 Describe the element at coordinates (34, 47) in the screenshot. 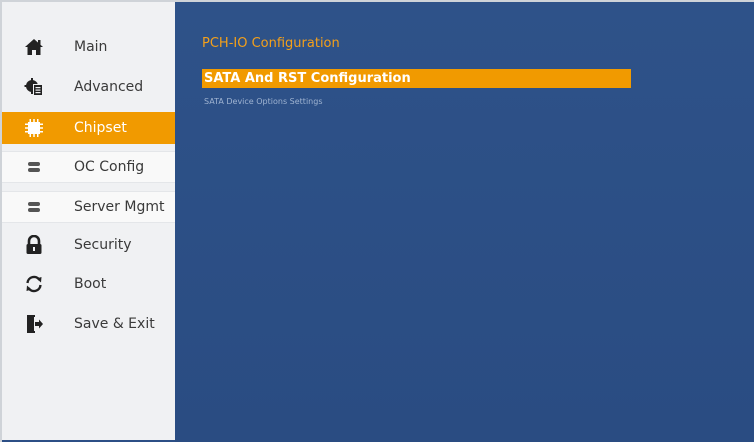

I see `home-icon` at that location.